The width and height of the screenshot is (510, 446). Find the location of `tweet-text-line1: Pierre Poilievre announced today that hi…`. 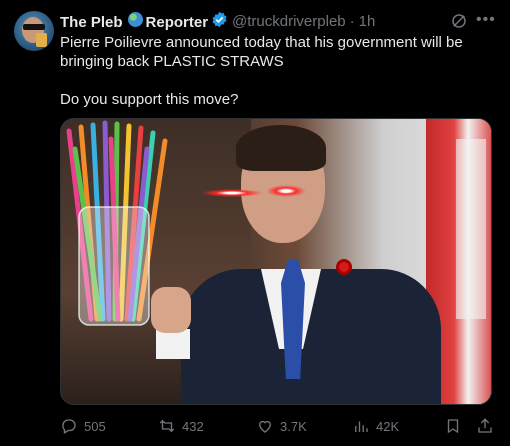

tweet-text-line1: Pierre Poilievre announced today that hi… is located at coordinates (261, 42).